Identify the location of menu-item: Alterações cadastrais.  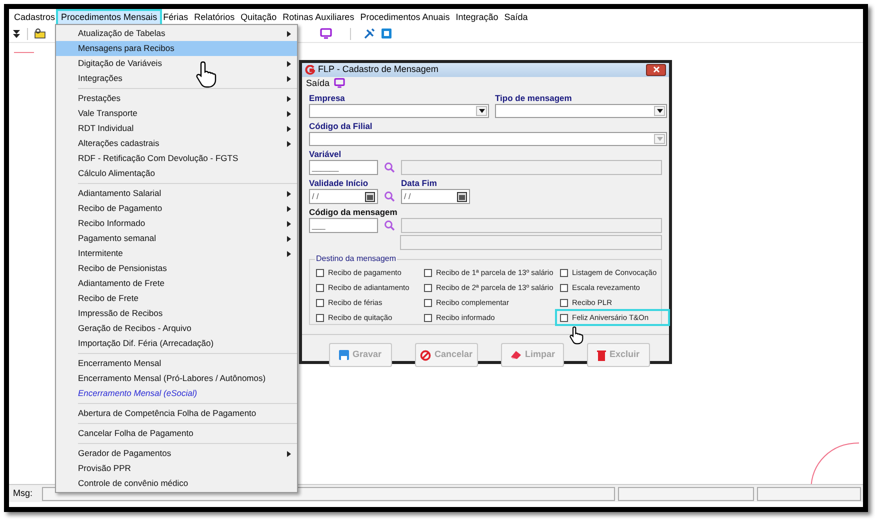
(176, 143).